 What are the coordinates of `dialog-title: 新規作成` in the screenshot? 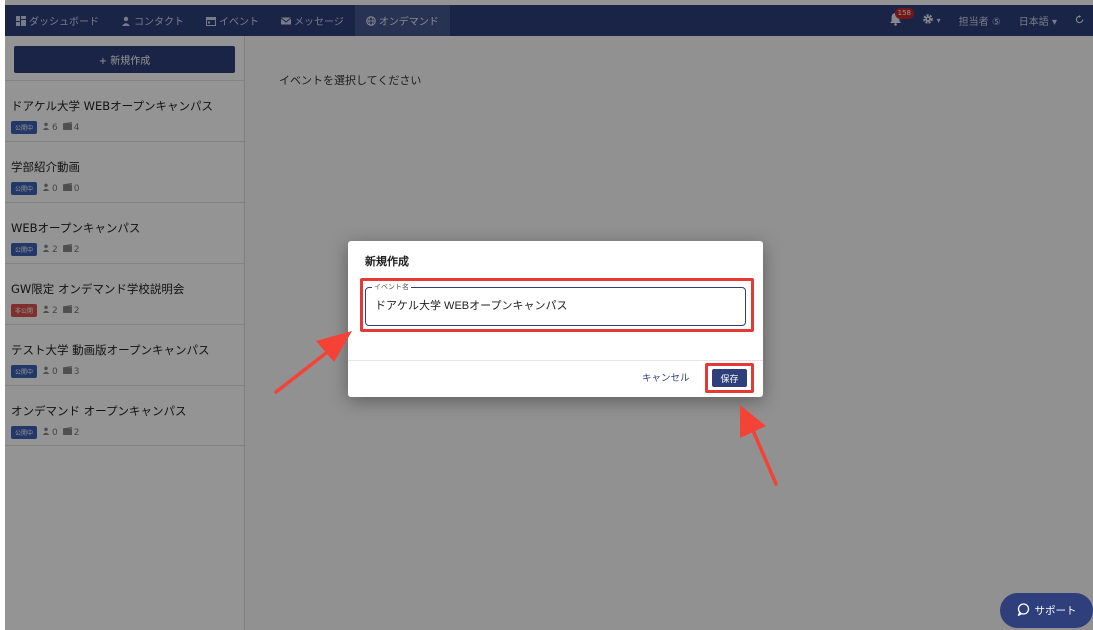 It's located at (387, 261).